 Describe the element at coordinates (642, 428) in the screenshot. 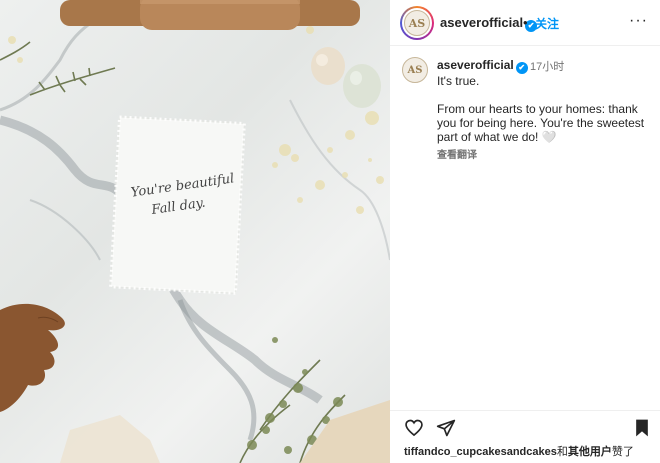

I see `bookmark-icon` at that location.